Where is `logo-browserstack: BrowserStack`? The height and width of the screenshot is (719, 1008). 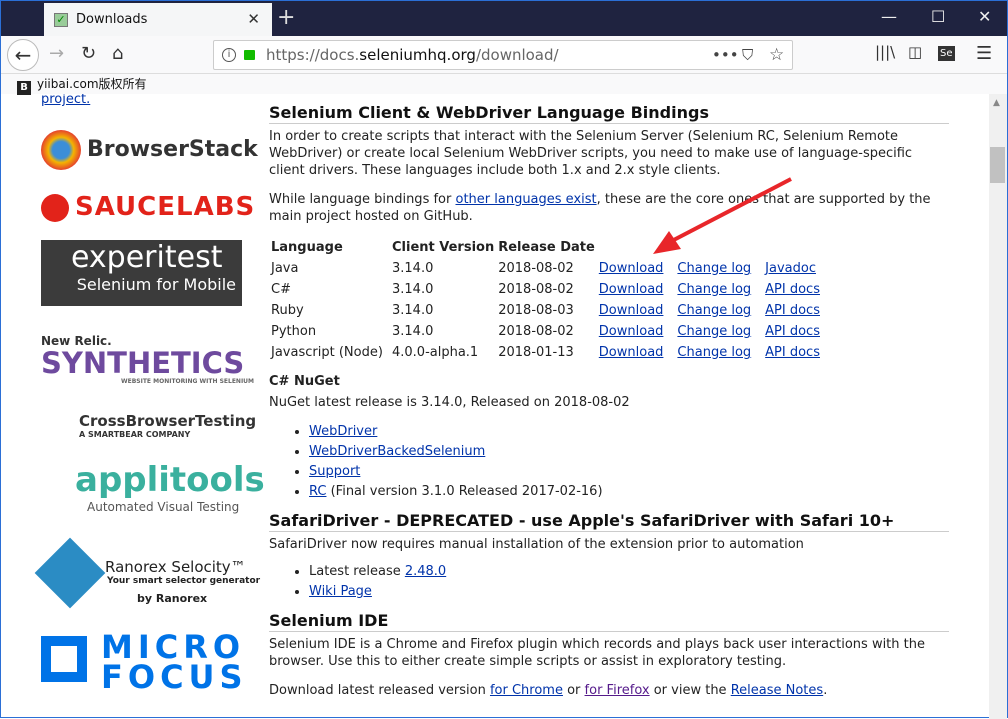
logo-browserstack: BrowserStack is located at coordinates (149, 150).